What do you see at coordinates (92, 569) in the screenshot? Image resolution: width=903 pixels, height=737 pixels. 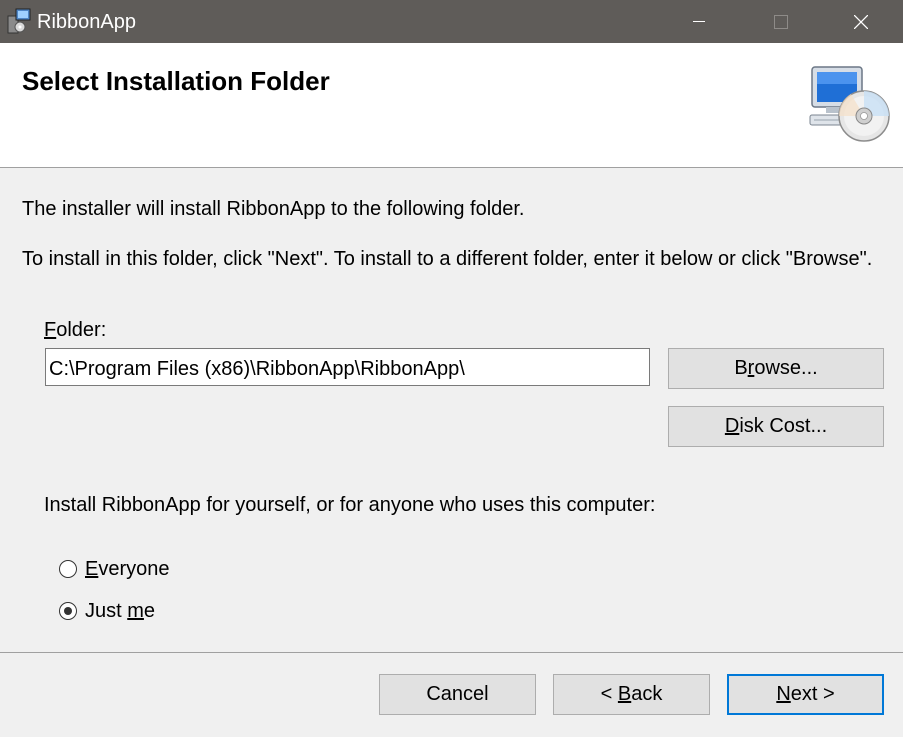 I see `radio-everyone-accesskey: E` at bounding box center [92, 569].